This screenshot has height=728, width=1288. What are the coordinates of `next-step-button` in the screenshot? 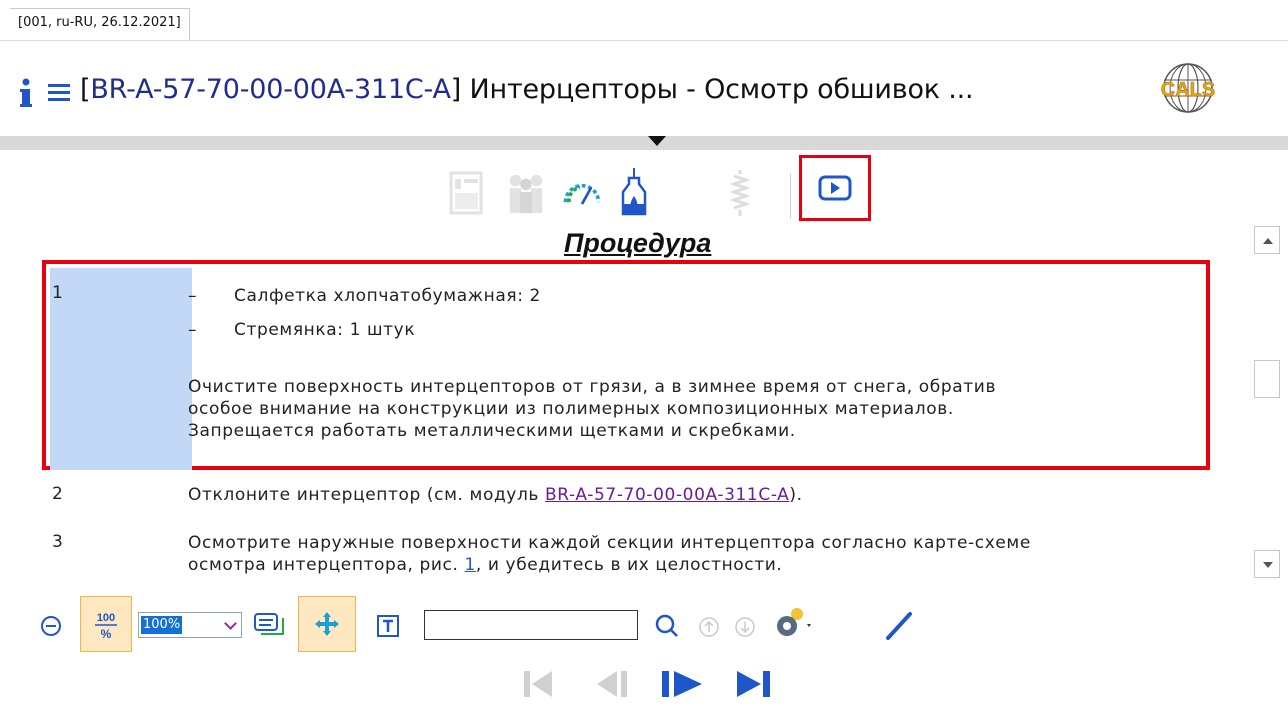 It's located at (682, 684).